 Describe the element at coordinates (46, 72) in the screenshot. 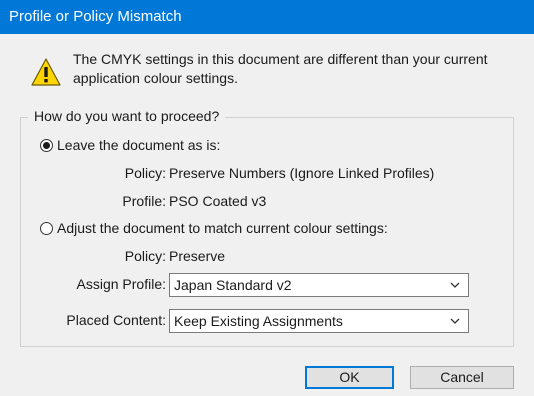

I see `warning-icon` at that location.